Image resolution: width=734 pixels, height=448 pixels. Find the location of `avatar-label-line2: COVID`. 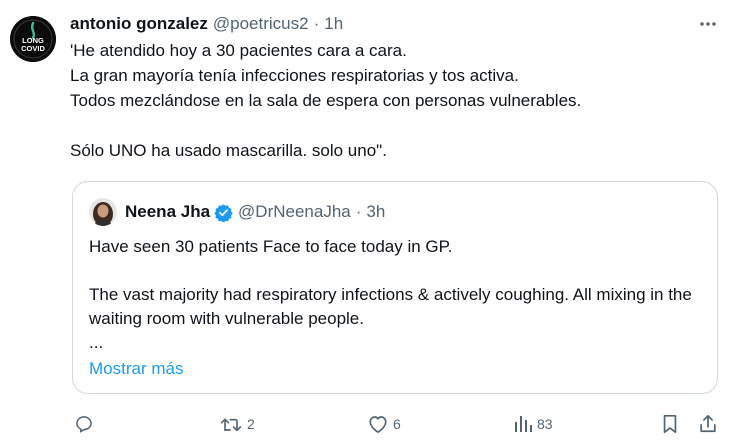

avatar-label-line2: COVID is located at coordinates (33, 48).